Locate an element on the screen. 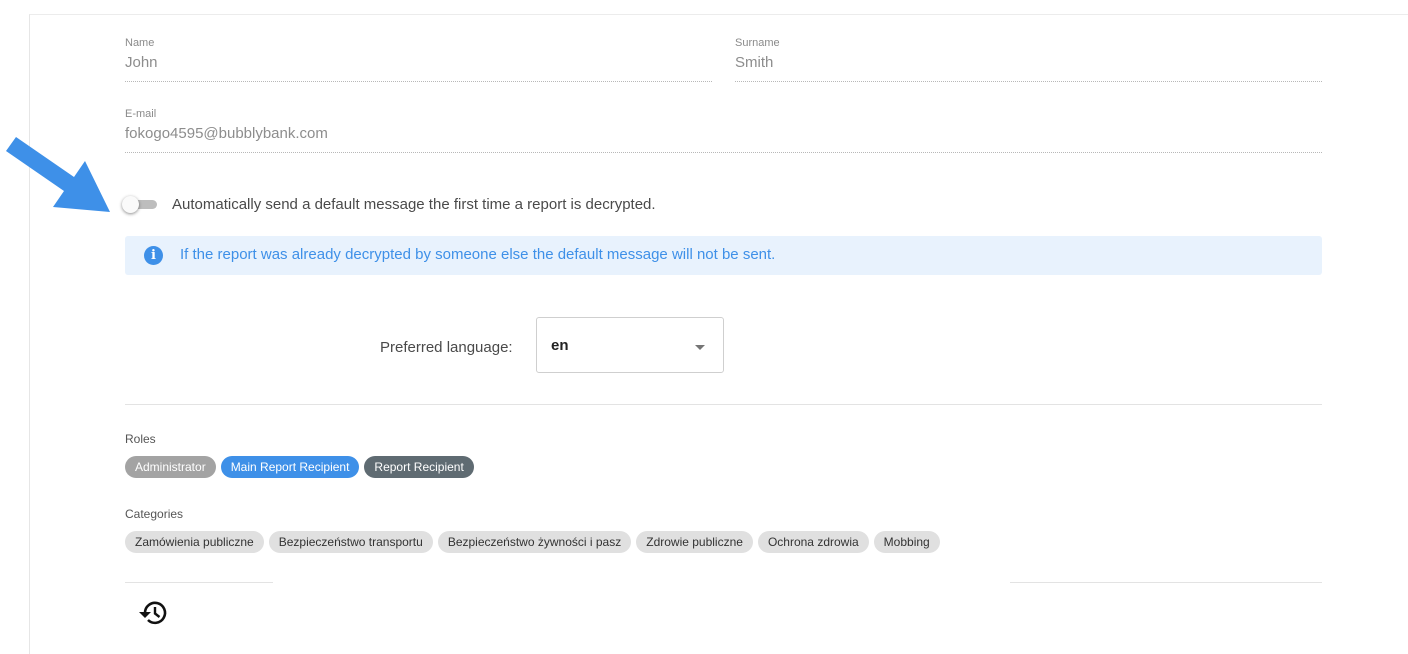 The height and width of the screenshot is (654, 1408). auto-message-toggle is located at coordinates (140, 204).